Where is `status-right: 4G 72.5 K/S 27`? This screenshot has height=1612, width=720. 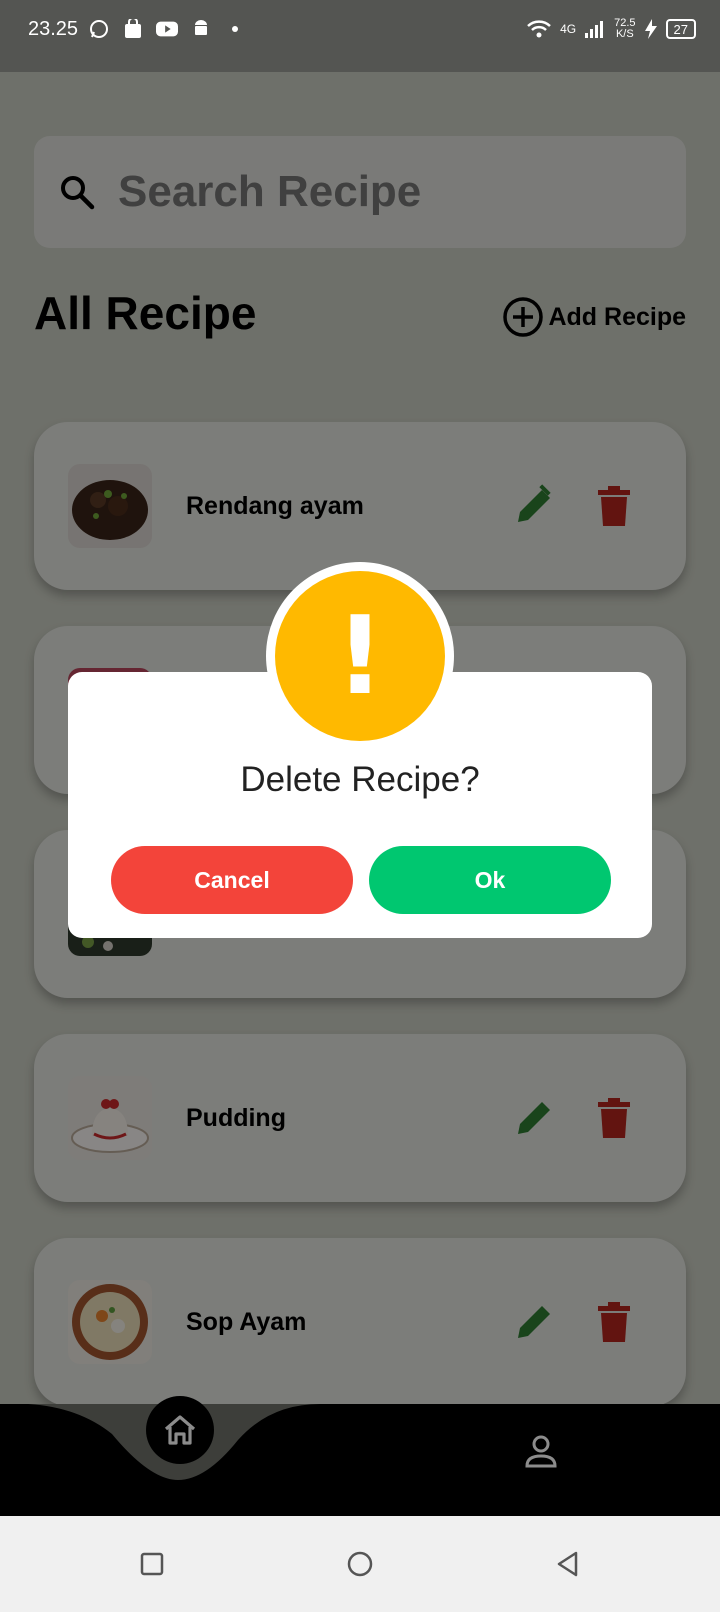 status-right: 4G 72.5 K/S 27 is located at coordinates (611, 29).